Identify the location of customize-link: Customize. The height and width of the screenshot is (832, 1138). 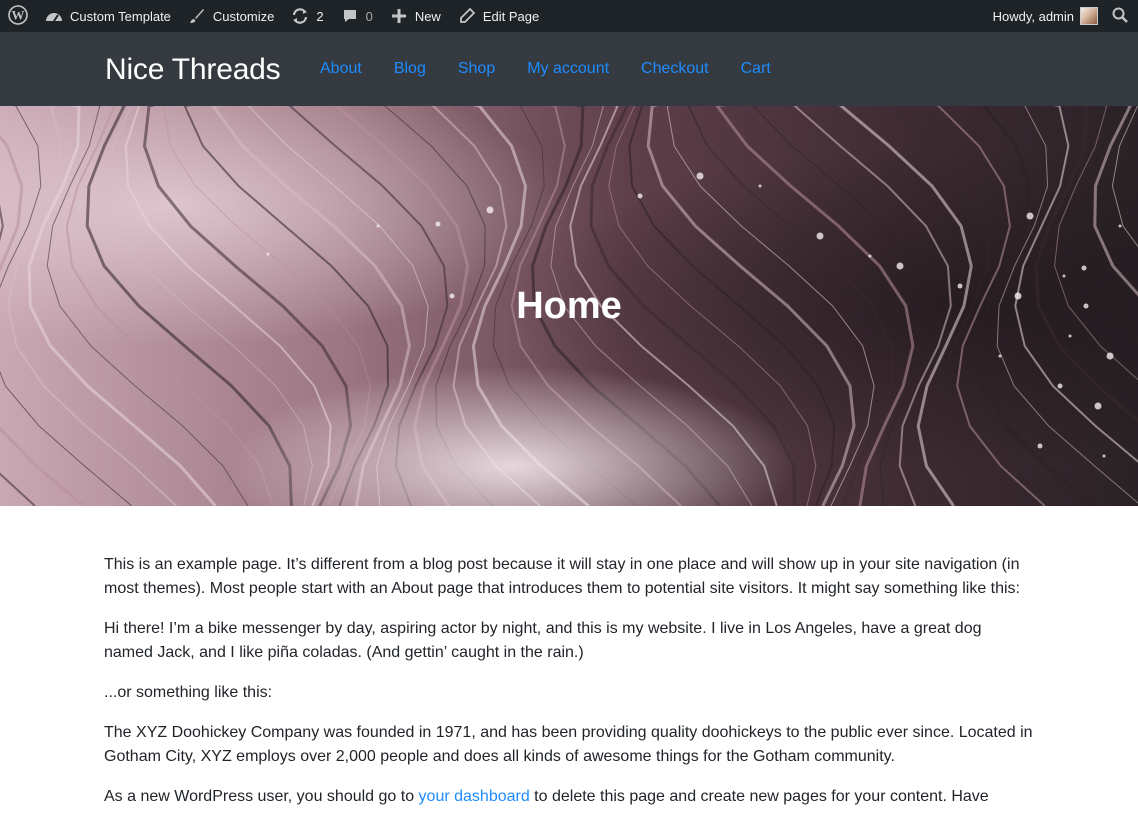
(230, 16).